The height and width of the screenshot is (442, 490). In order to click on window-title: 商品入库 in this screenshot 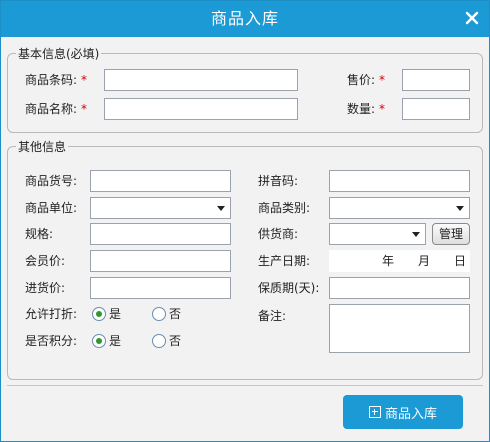, I will do `click(244, 18)`.